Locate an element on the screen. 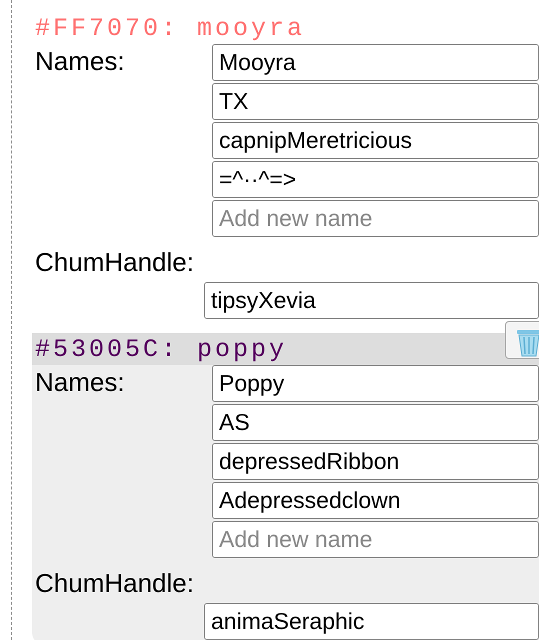  name-field: depressedRibbon is located at coordinates (375, 461).